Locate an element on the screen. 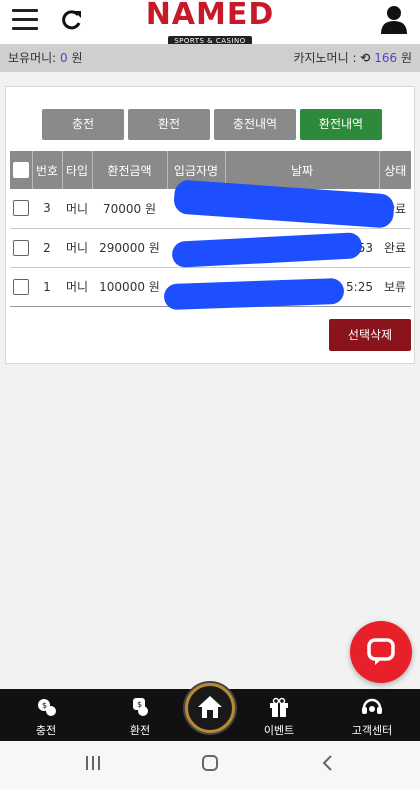 This screenshot has height=789, width=420. home-icon is located at coordinates (210, 707).